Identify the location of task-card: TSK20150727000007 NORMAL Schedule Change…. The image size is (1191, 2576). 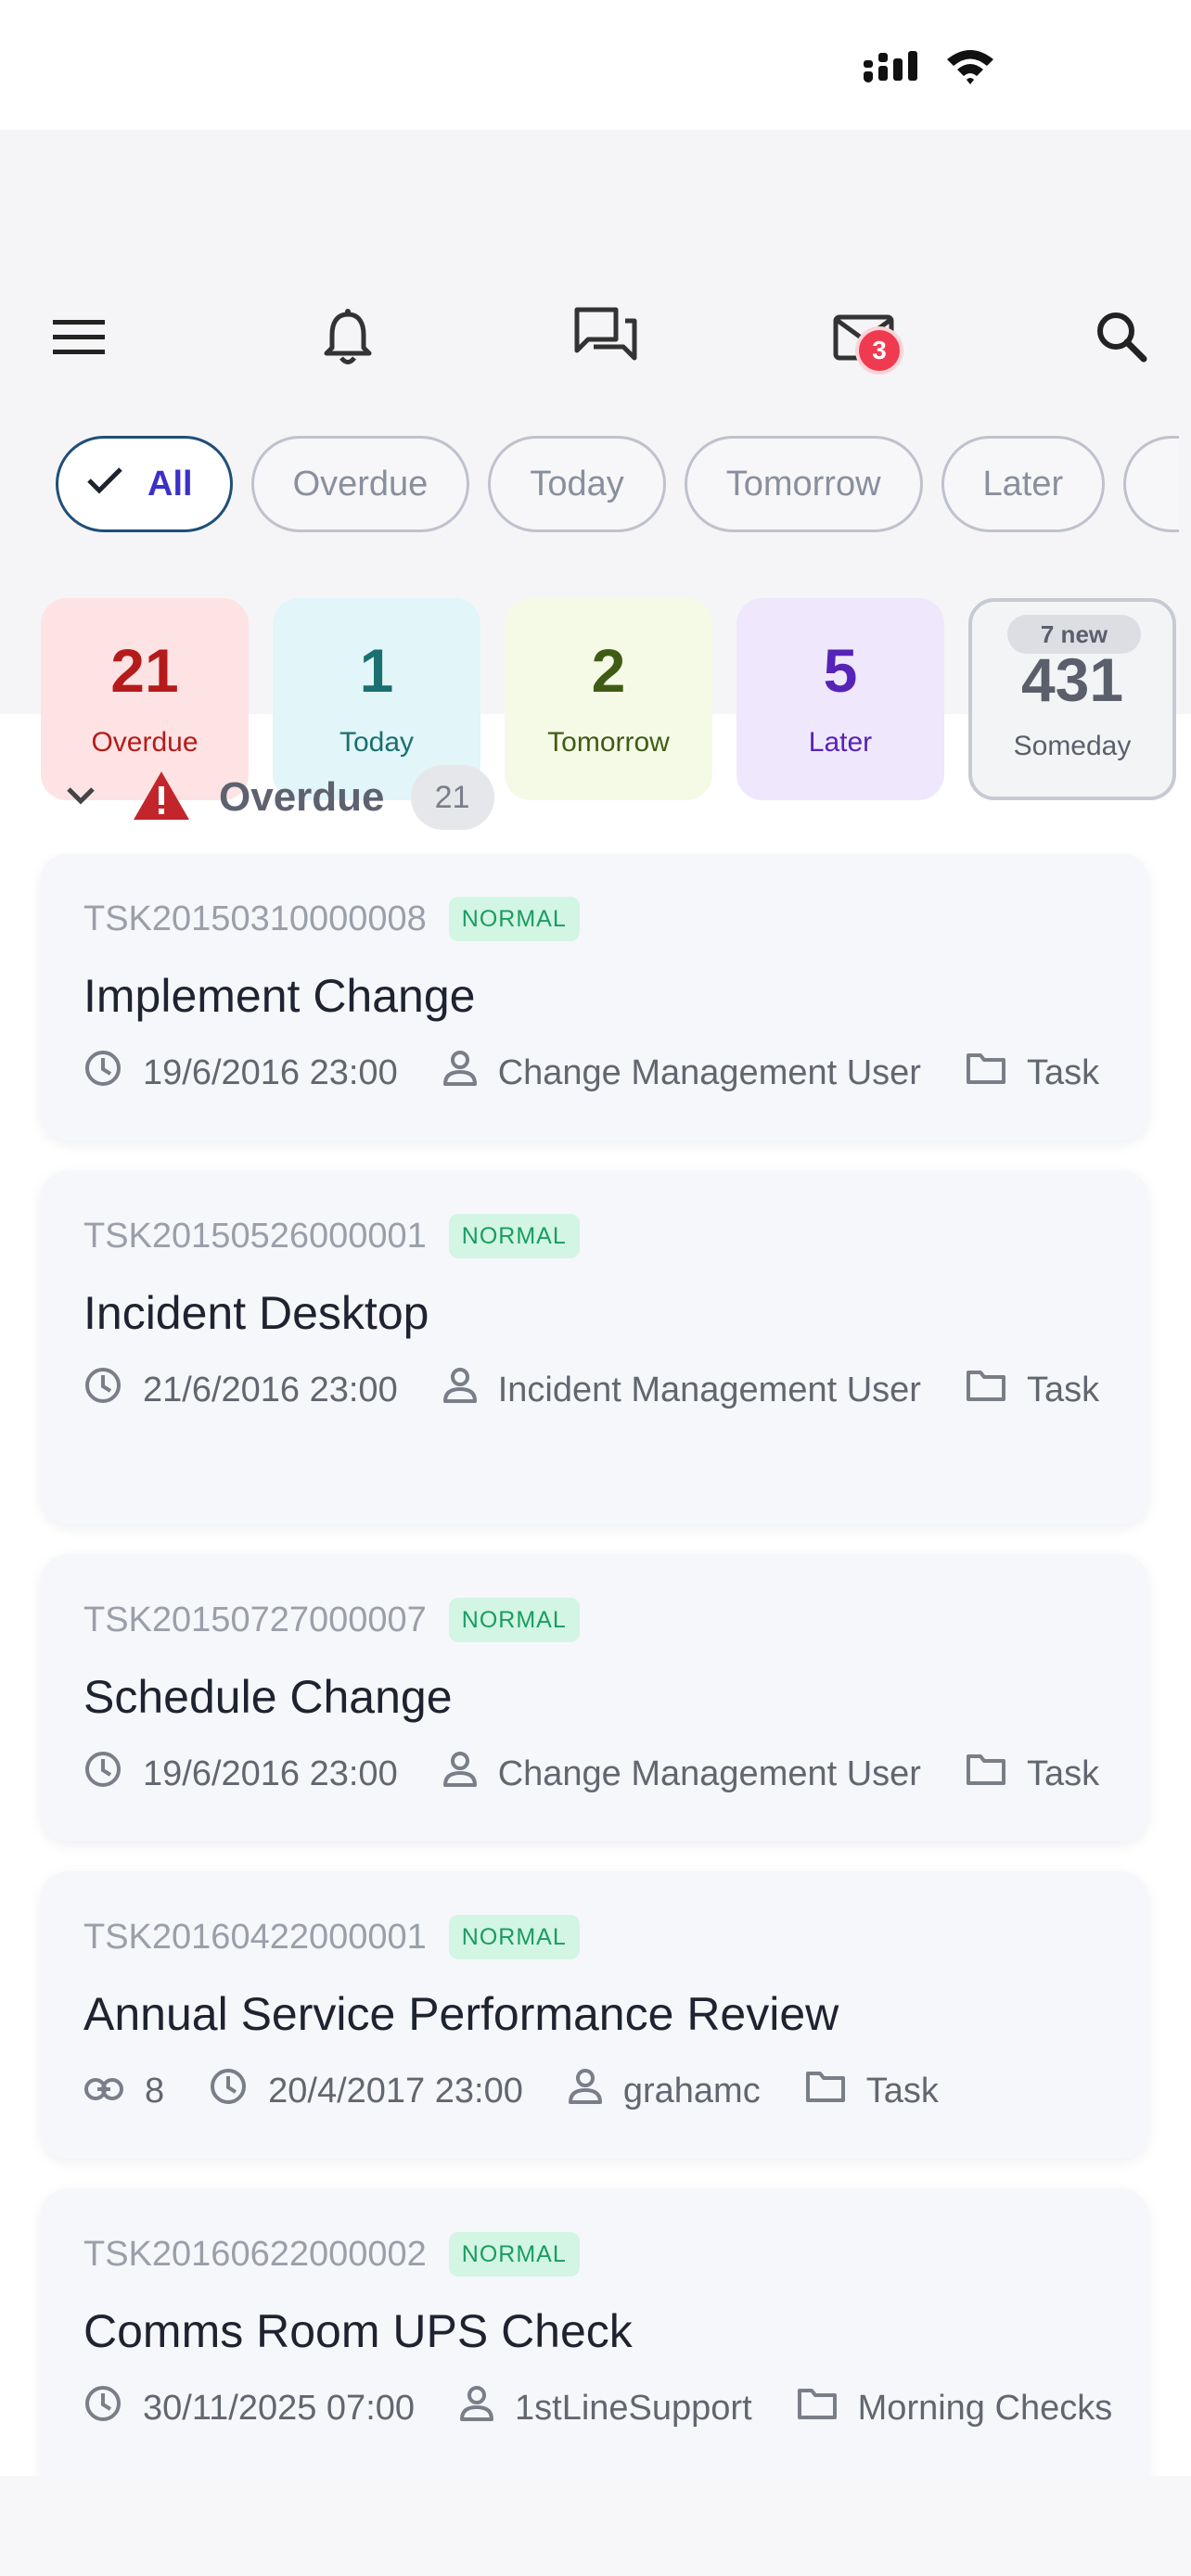
(594, 1698).